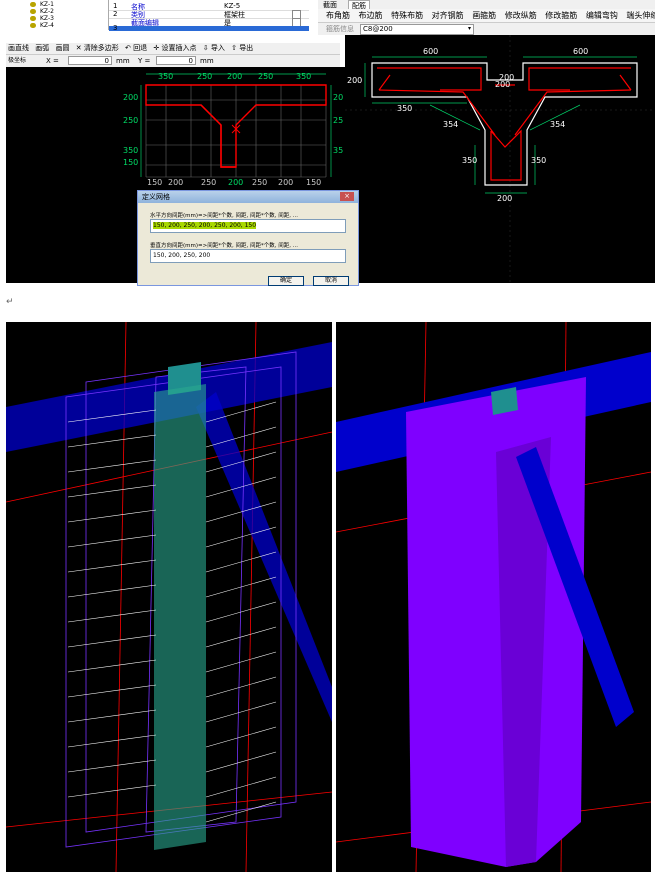 This screenshot has height=875, width=655. What do you see at coordinates (338, 120) in the screenshot?
I see `dim-label: 25` at bounding box center [338, 120].